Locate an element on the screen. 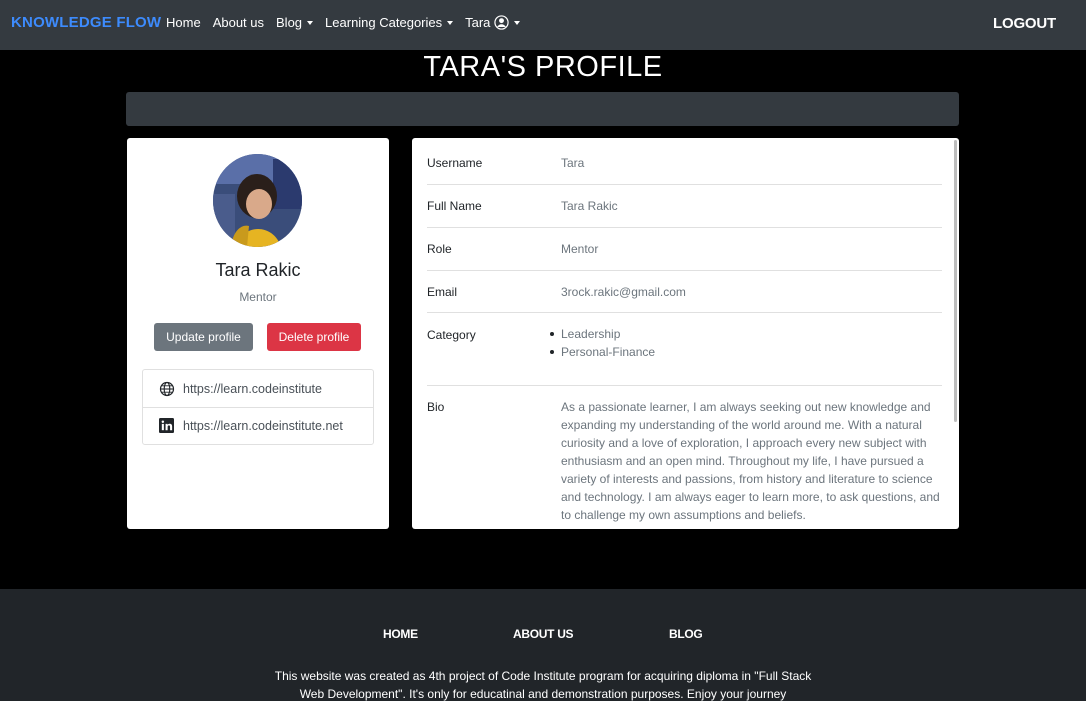  nav-user-label: Tara is located at coordinates (478, 22).